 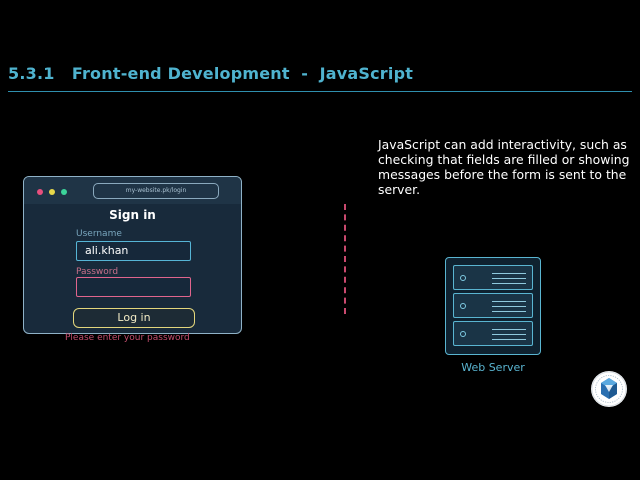 What do you see at coordinates (97, 272) in the screenshot?
I see `password-label: Password` at bounding box center [97, 272].